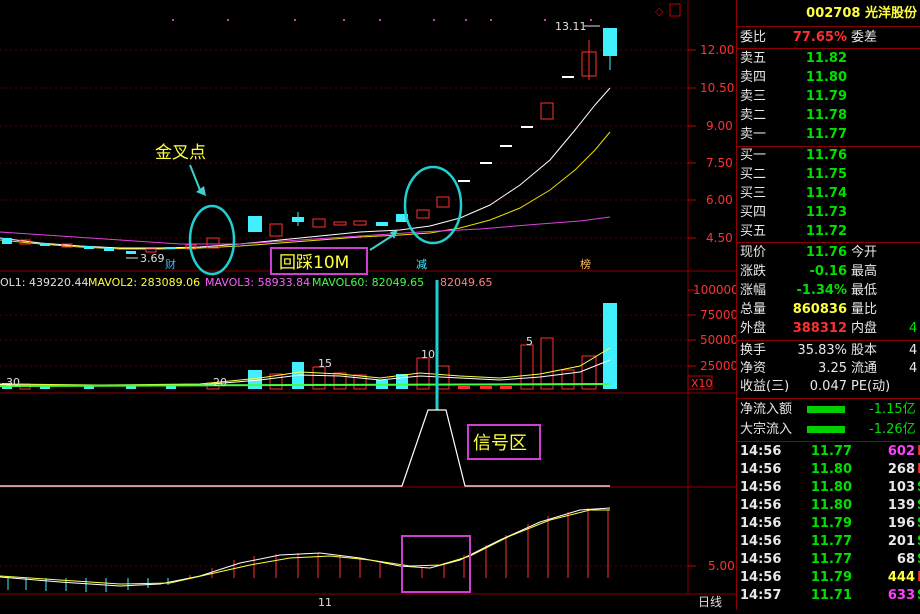  I want to click on ask-row: 卖三 11.79, so click(828, 97).